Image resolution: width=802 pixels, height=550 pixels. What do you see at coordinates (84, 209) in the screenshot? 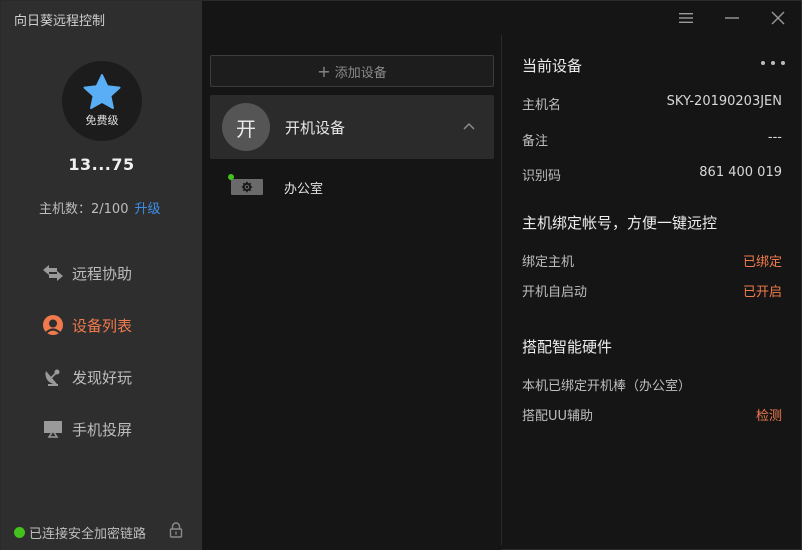
I see `host-count-text: 主机数：2/100` at bounding box center [84, 209].